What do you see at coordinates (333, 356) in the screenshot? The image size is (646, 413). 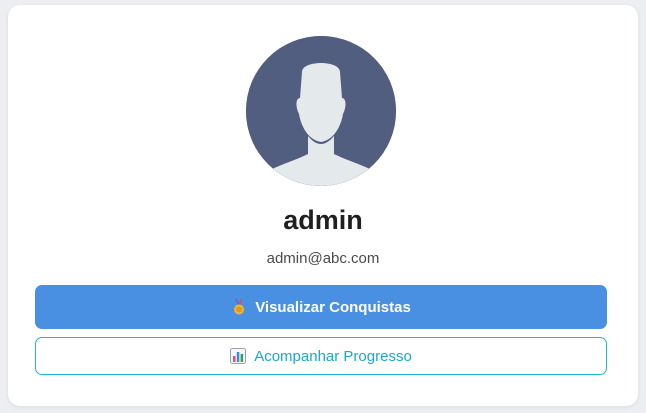 I see `track-progress-label: Acompanhar Progresso` at bounding box center [333, 356].